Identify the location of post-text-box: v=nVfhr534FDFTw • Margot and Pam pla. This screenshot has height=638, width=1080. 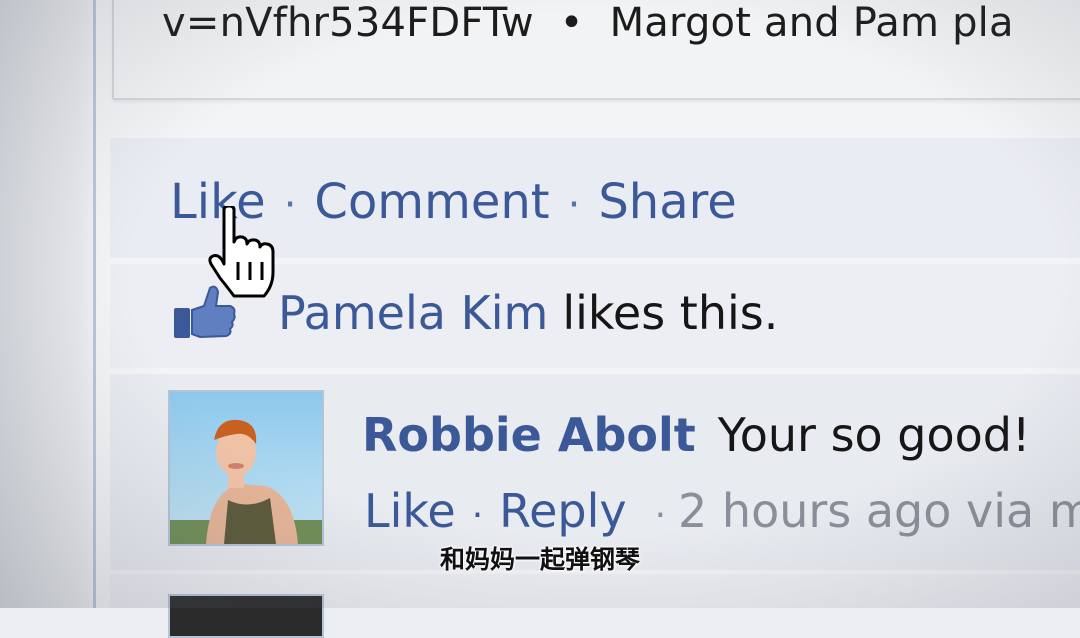
(596, 50).